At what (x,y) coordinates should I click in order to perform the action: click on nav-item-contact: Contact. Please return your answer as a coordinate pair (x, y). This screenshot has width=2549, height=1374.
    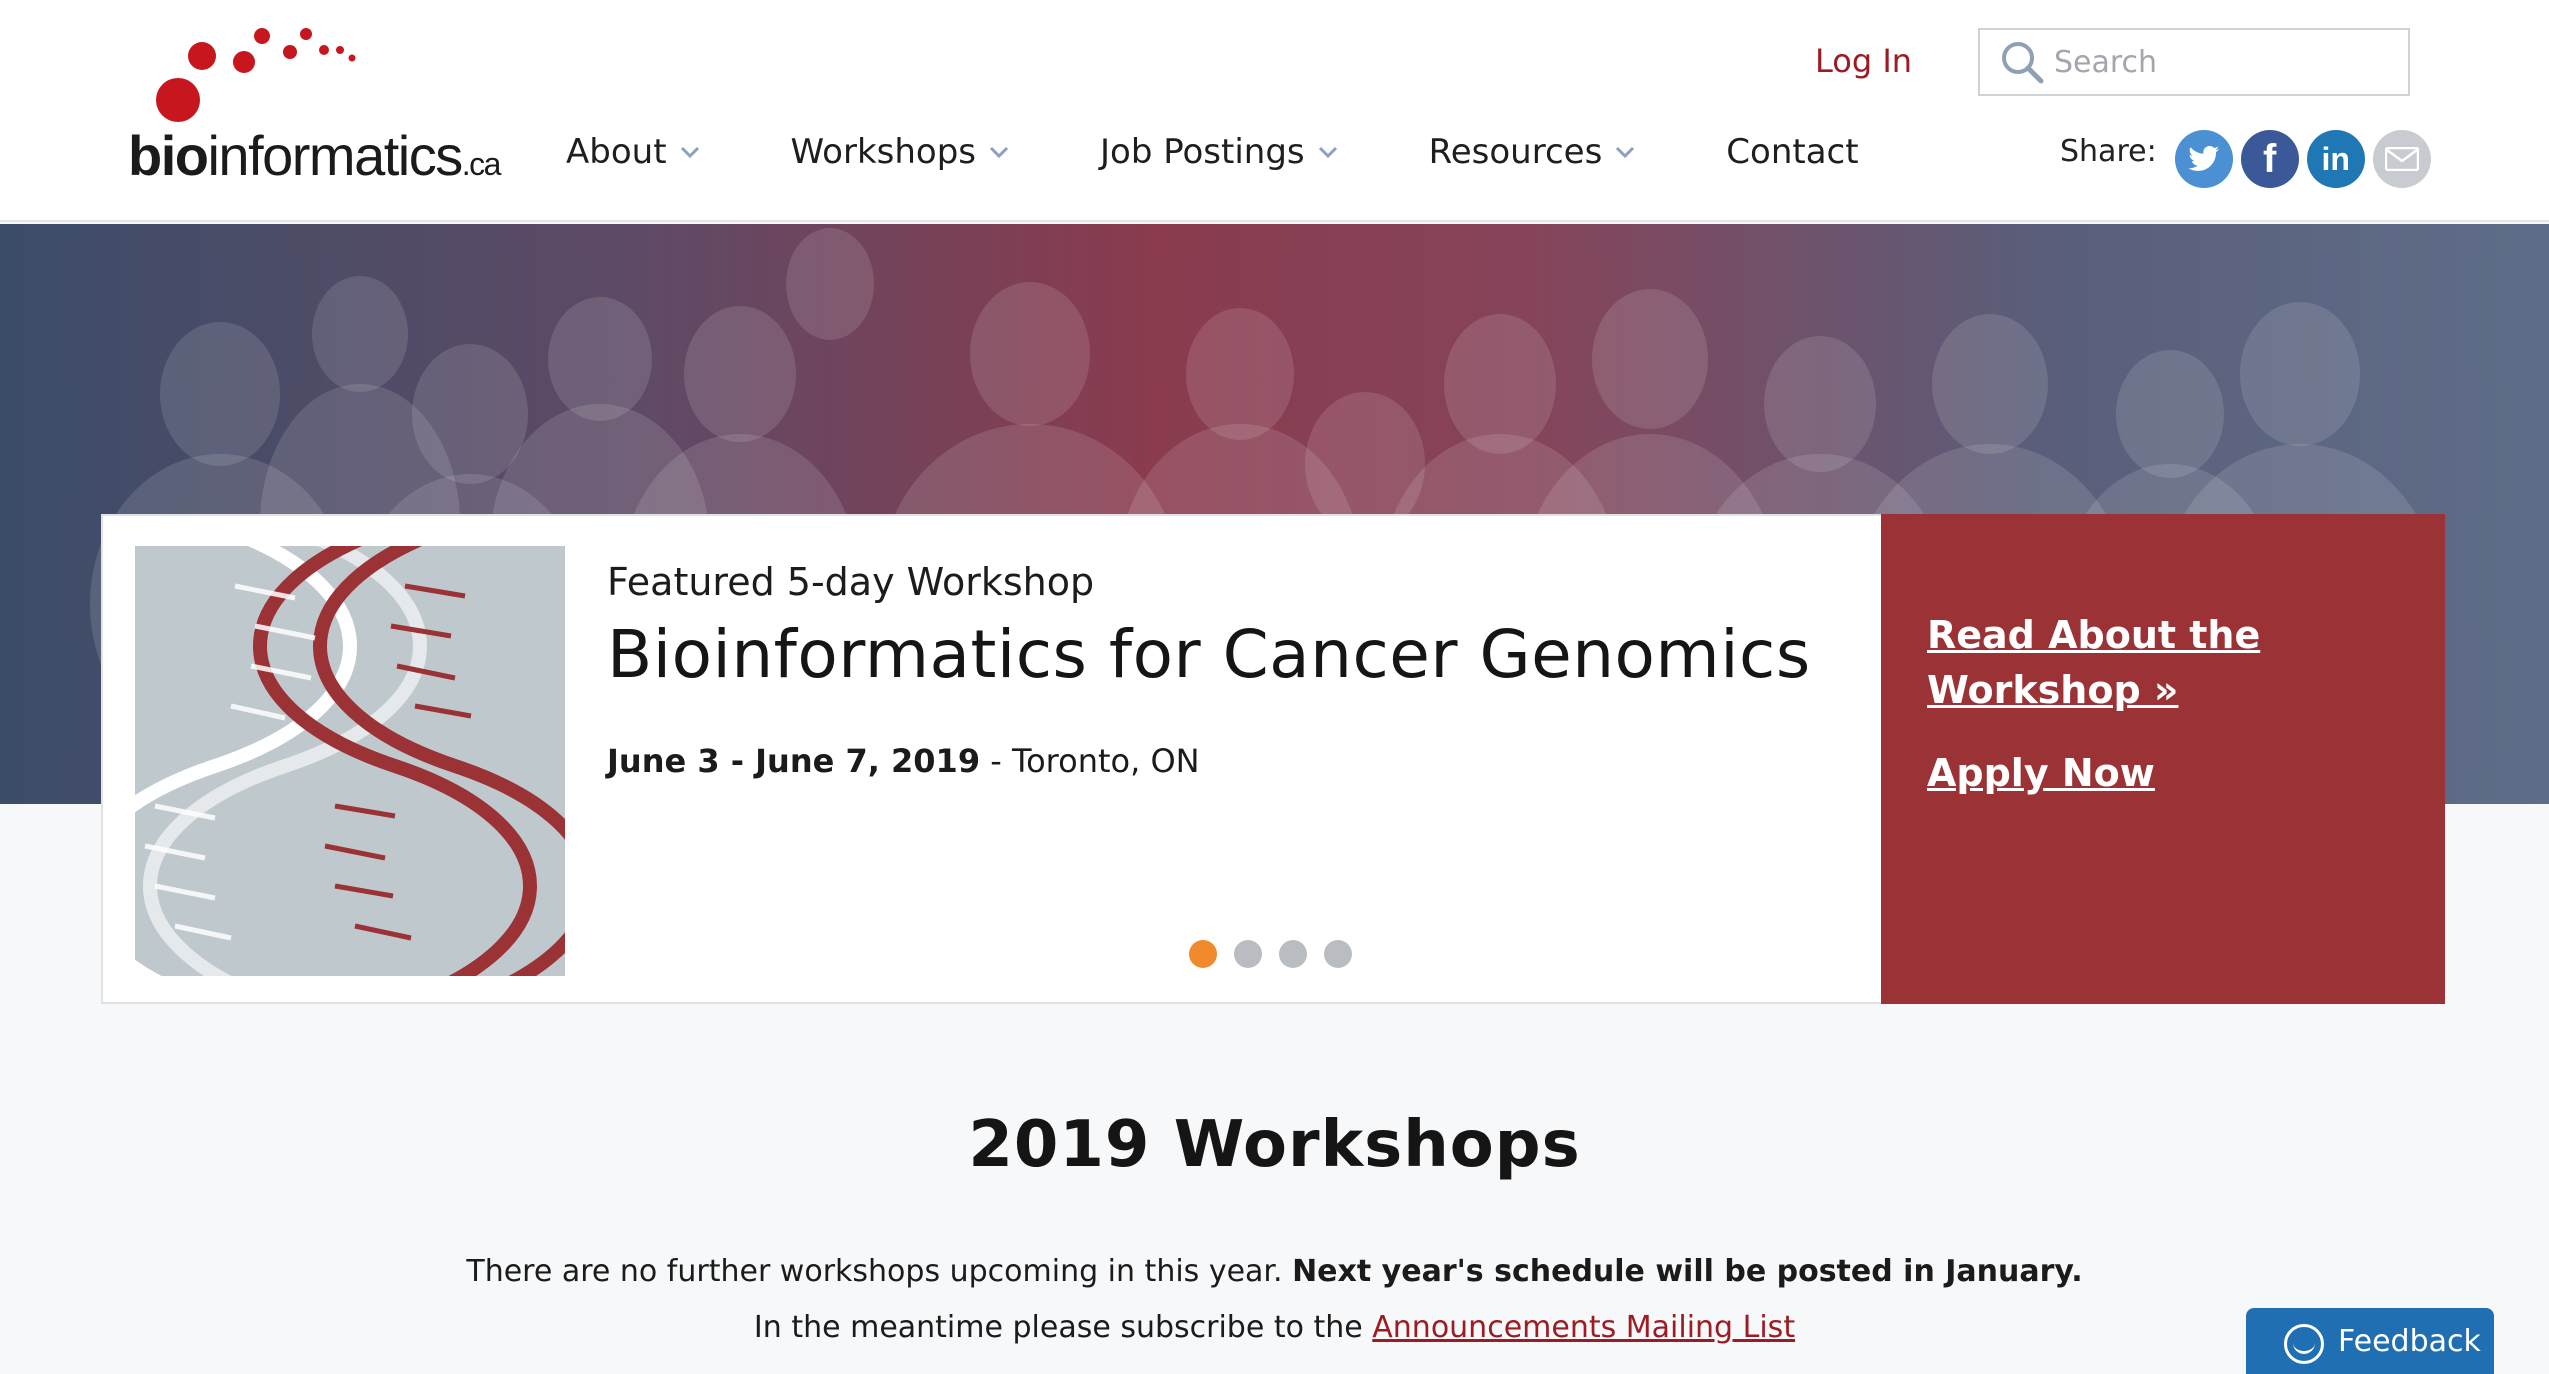
    Looking at the image, I should click on (1792, 152).